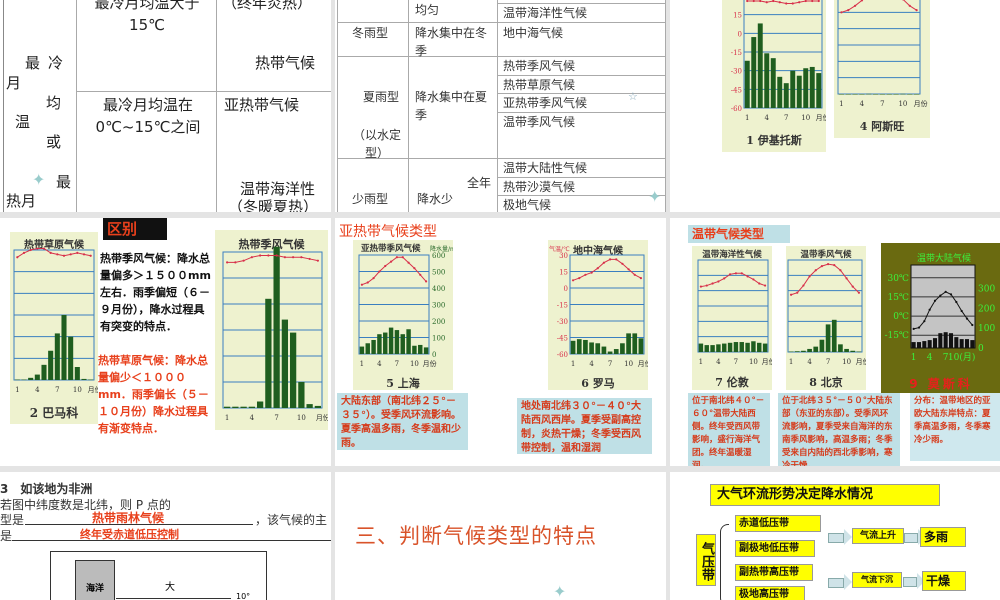 The height and width of the screenshot is (600, 1000). What do you see at coordinates (545, 13) in the screenshot?
I see `cell-climate: 温带海洋性气候` at bounding box center [545, 13].